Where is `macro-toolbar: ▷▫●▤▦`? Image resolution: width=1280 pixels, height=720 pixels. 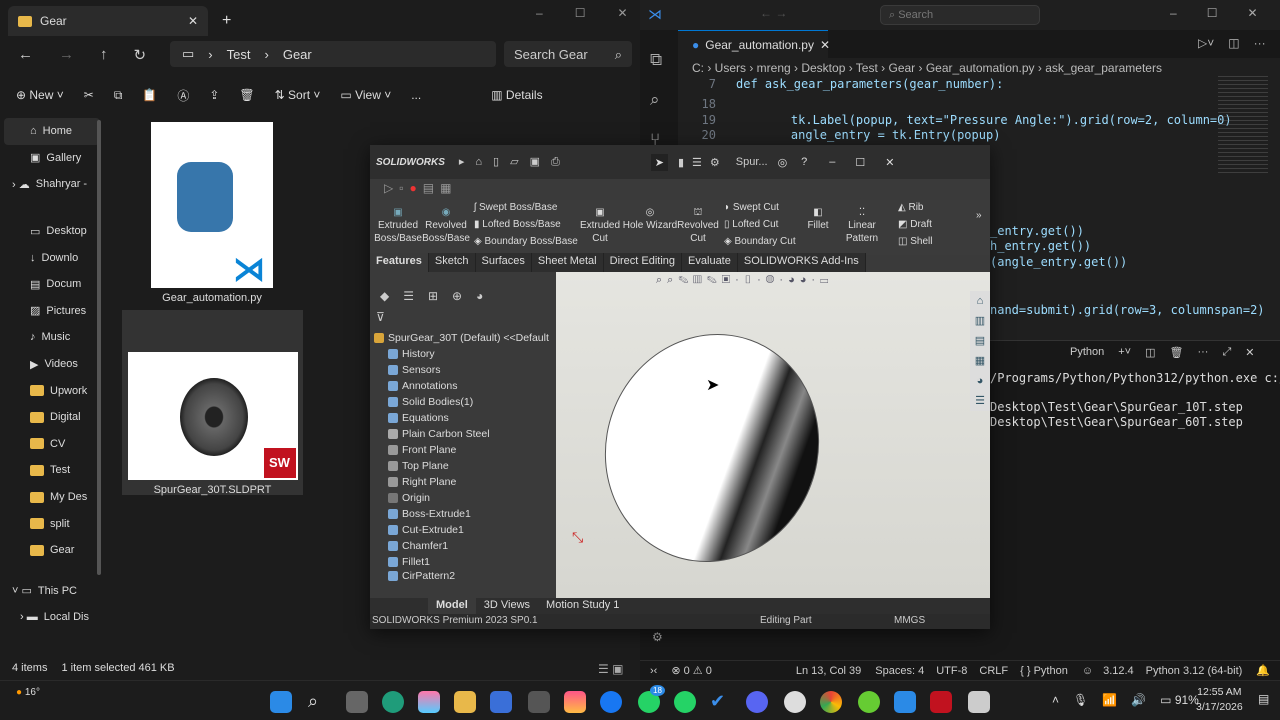
macro-toolbar: ▷▫●▤▦ is located at coordinates (420, 188).